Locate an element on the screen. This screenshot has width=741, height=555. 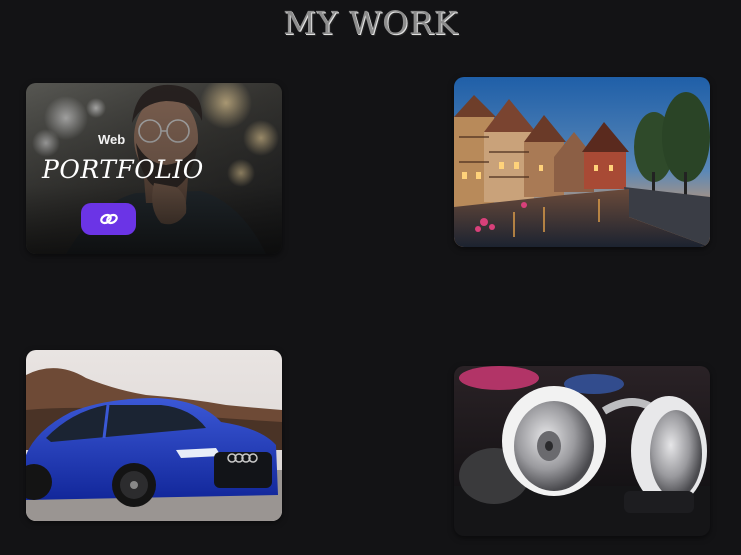
link-icon is located at coordinates (108, 219).